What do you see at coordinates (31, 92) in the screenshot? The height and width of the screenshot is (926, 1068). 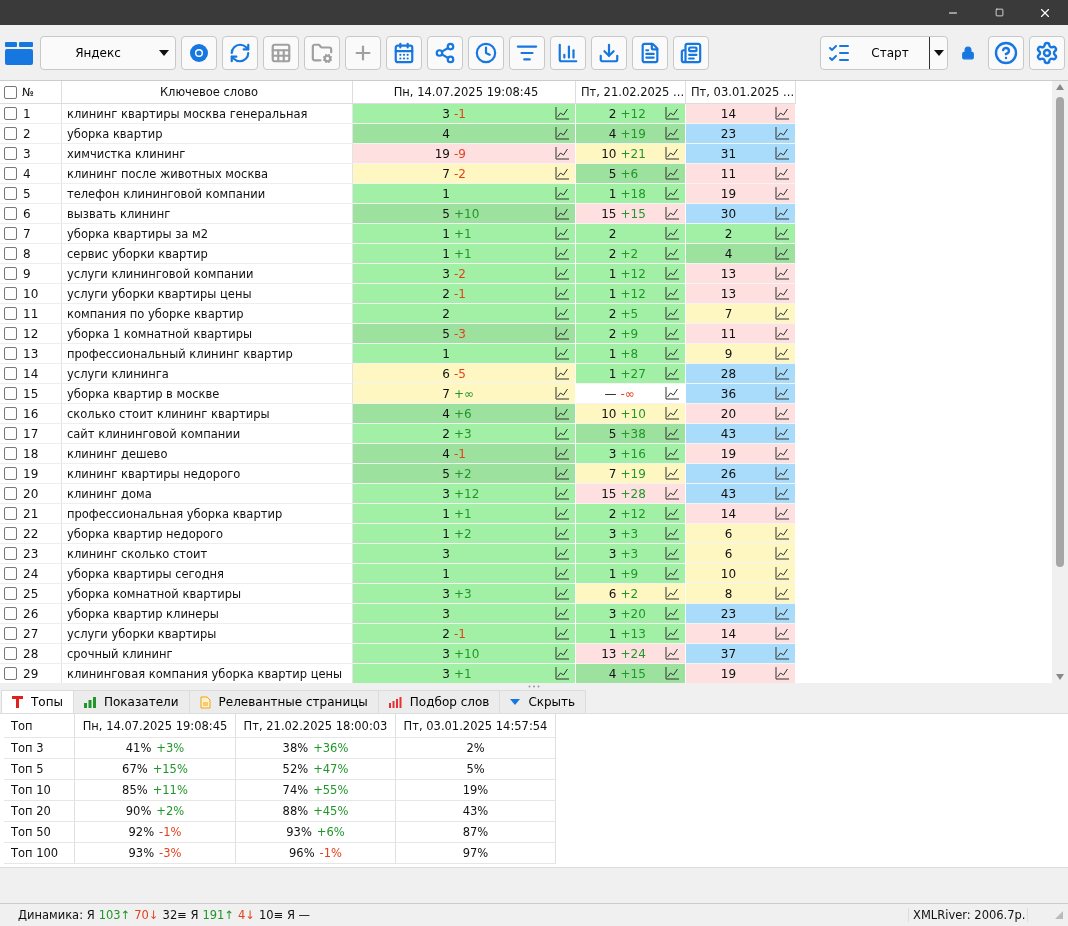 I see `column-header: №` at bounding box center [31, 92].